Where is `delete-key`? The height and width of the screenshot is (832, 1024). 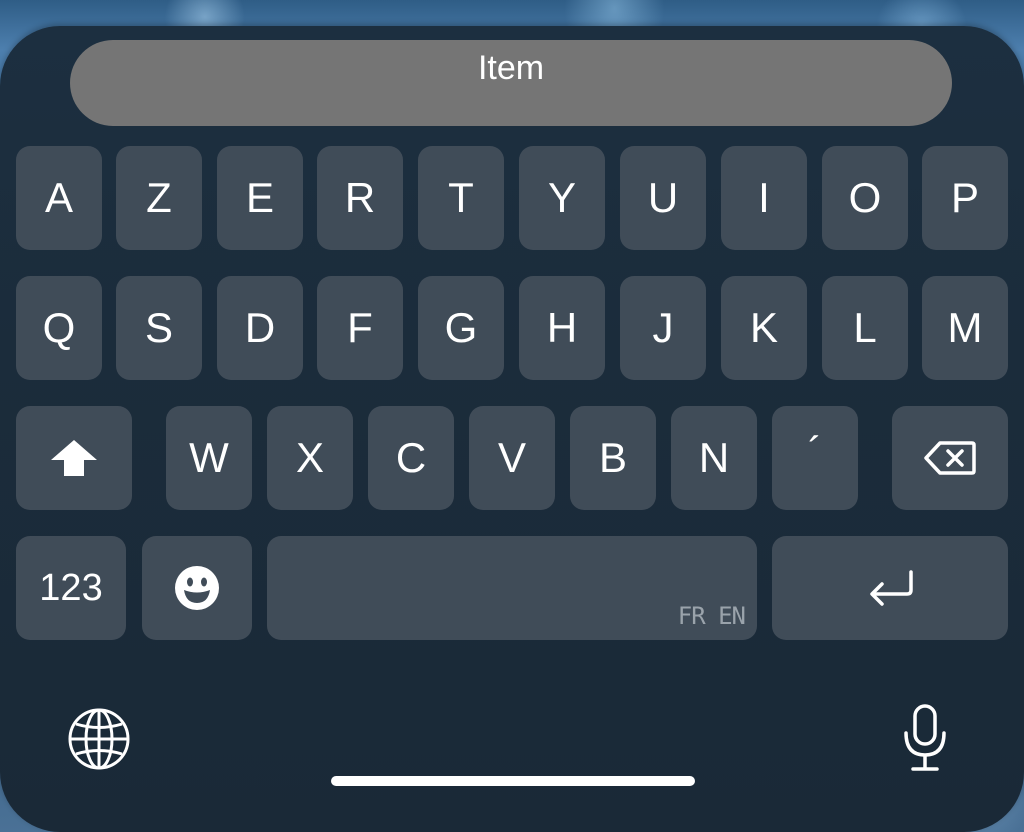
delete-key is located at coordinates (950, 458).